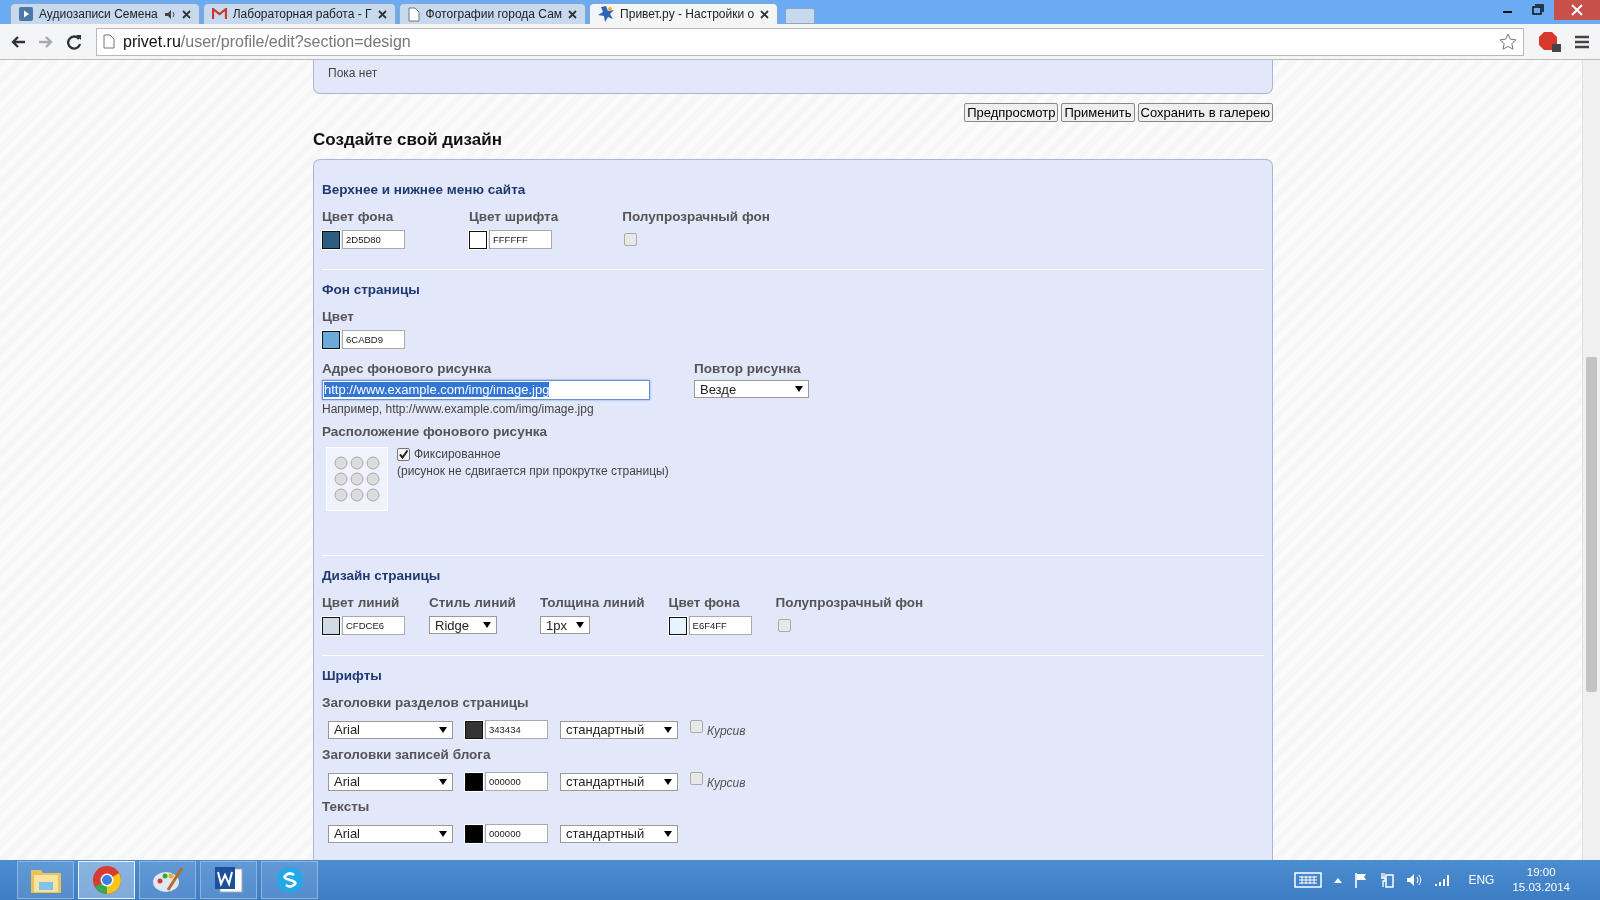 This screenshot has width=1600, height=900. I want to click on action-button: Применить, so click(1098, 112).